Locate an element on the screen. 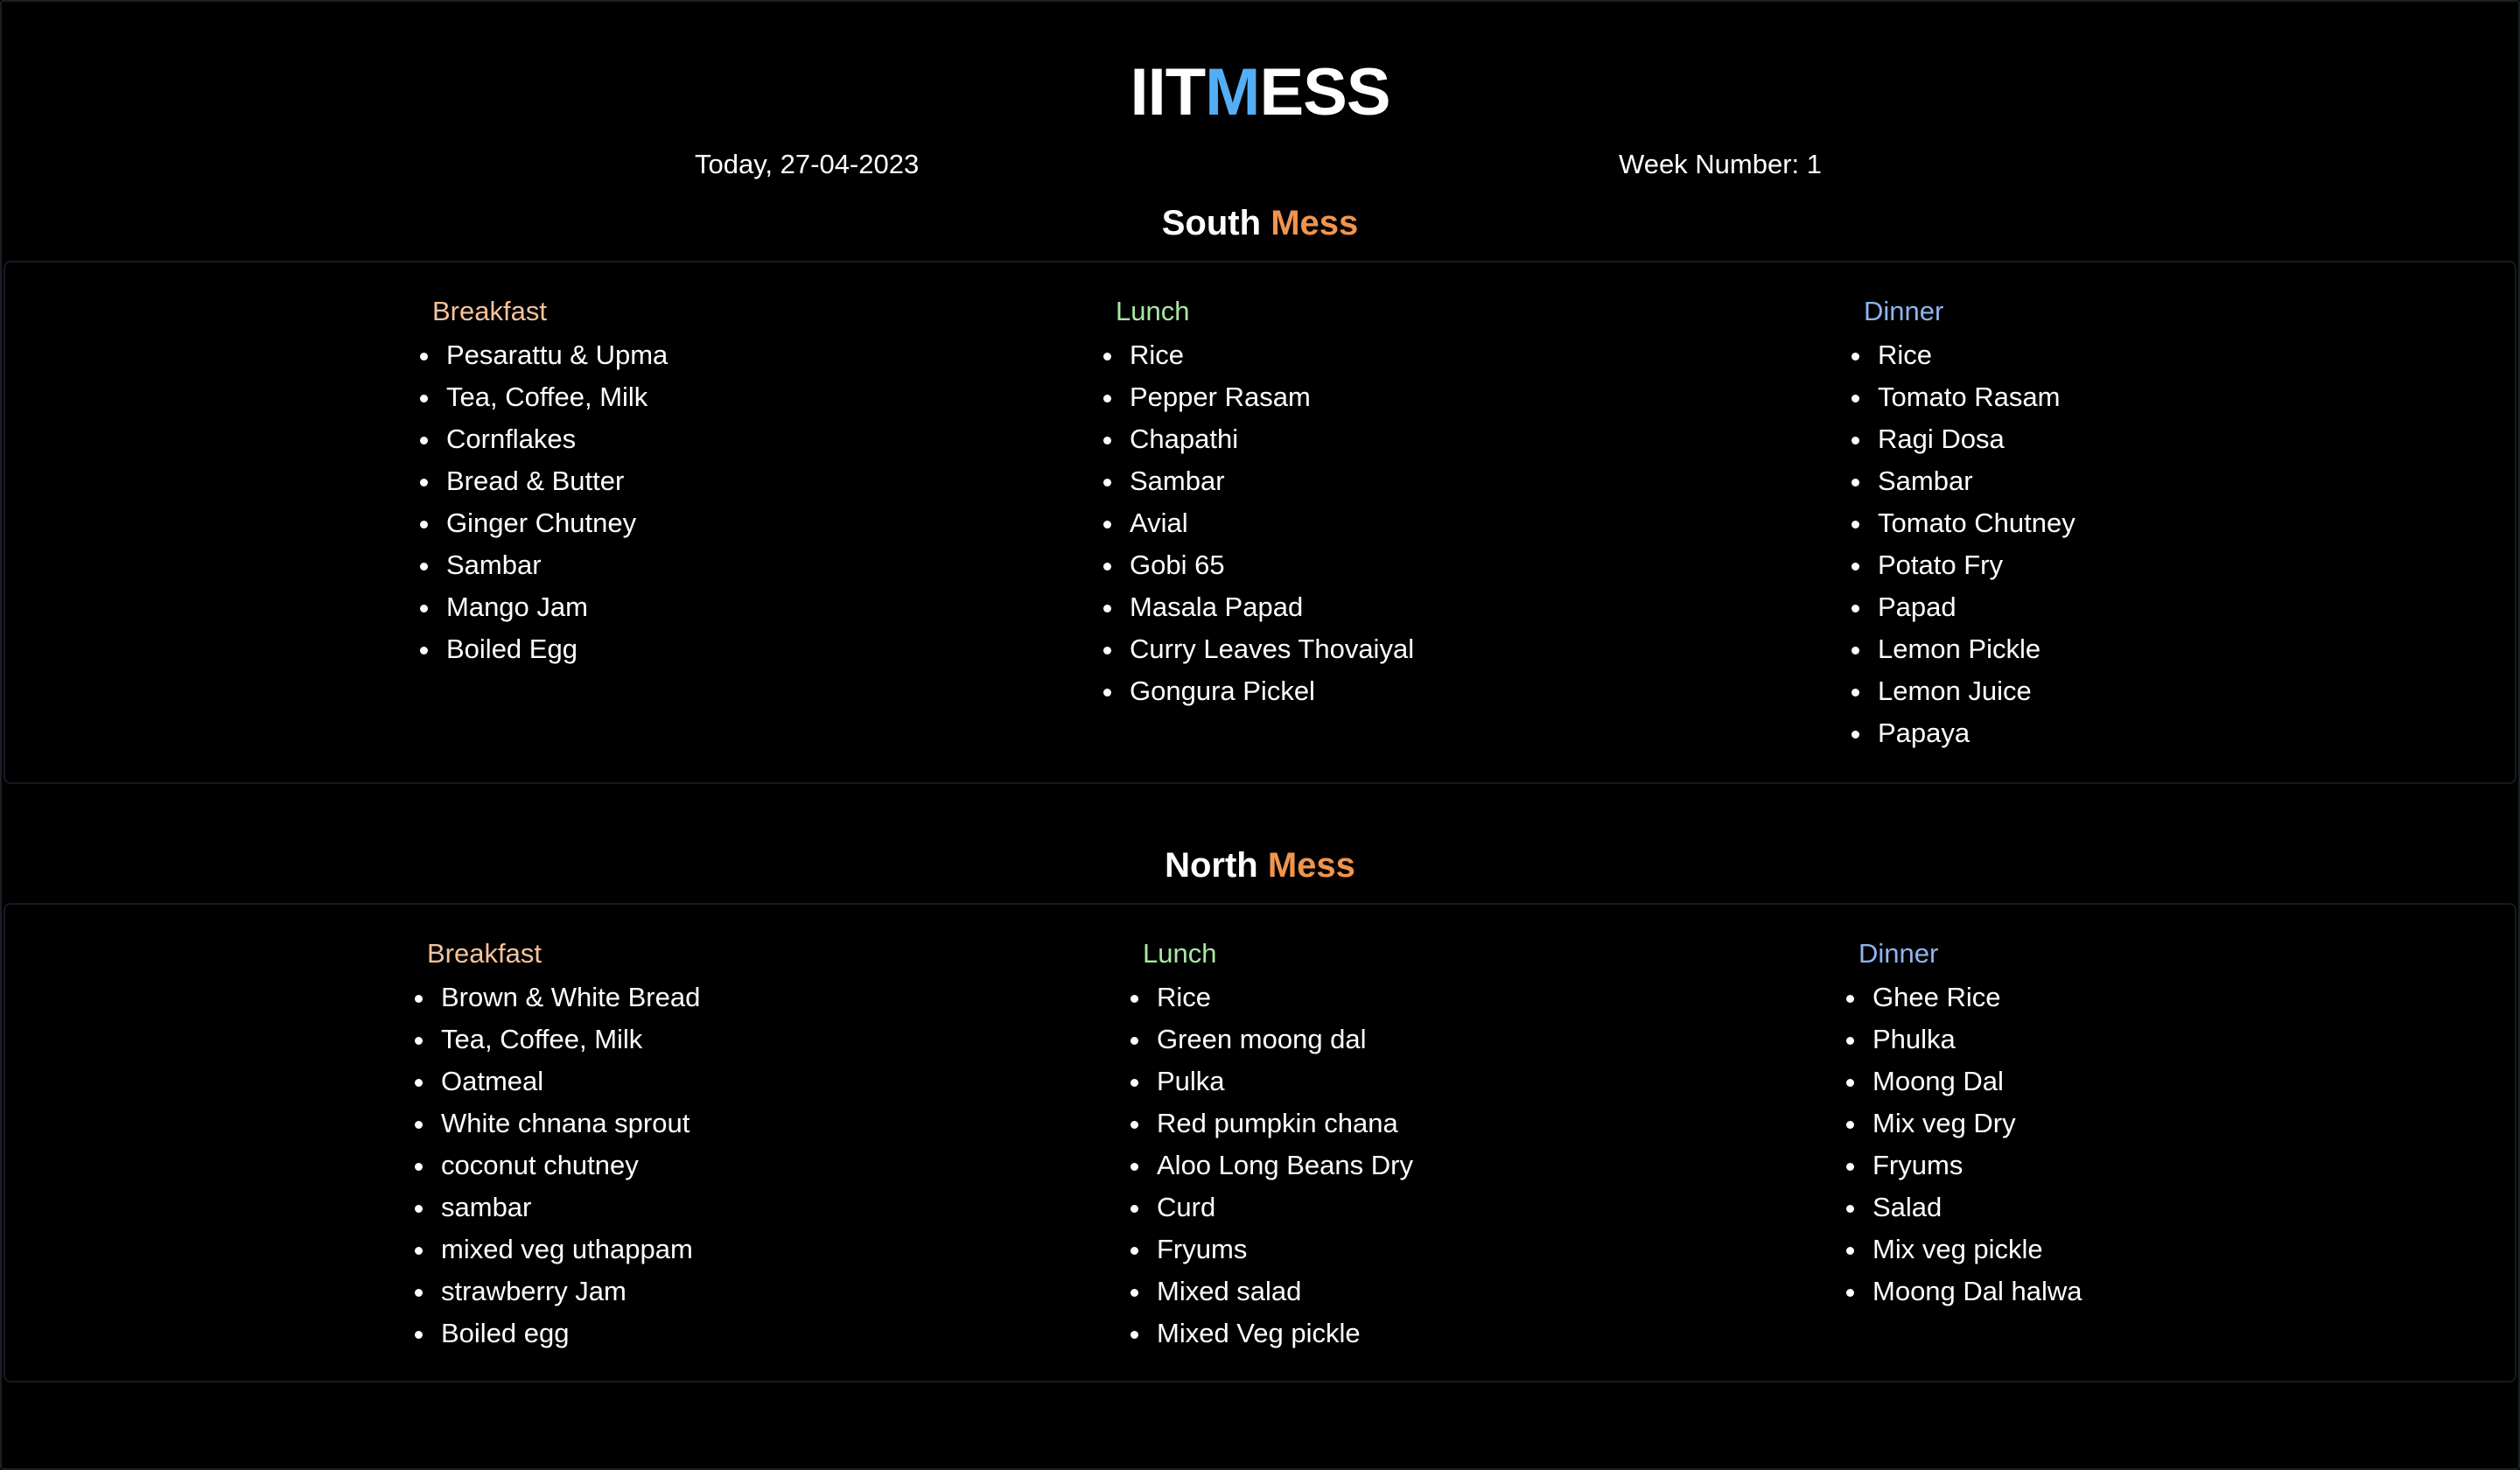 This screenshot has width=2520, height=1470. north-lunch-item: Mixed Veg pickle is located at coordinates (1270, 1333).